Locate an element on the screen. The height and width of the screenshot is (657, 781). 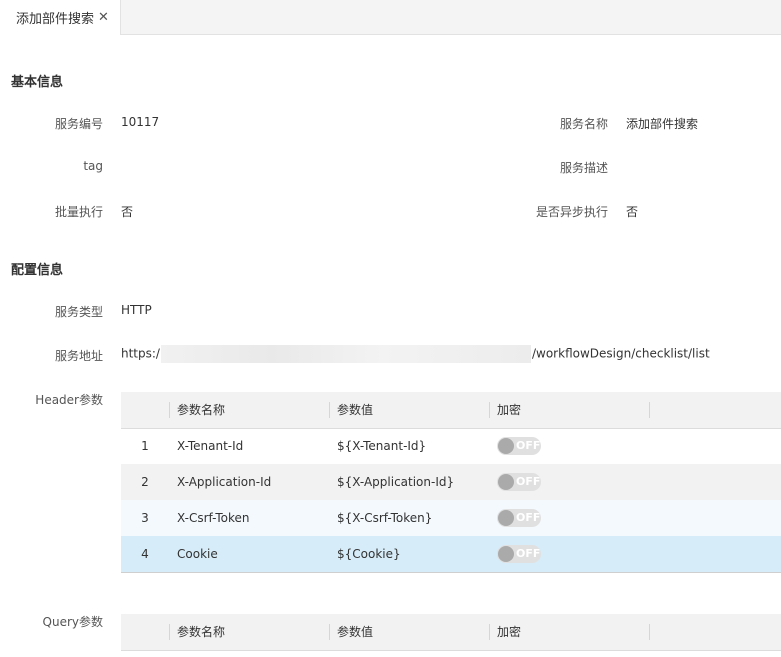
service-name-value: 添加部件搜索 is located at coordinates (662, 124).